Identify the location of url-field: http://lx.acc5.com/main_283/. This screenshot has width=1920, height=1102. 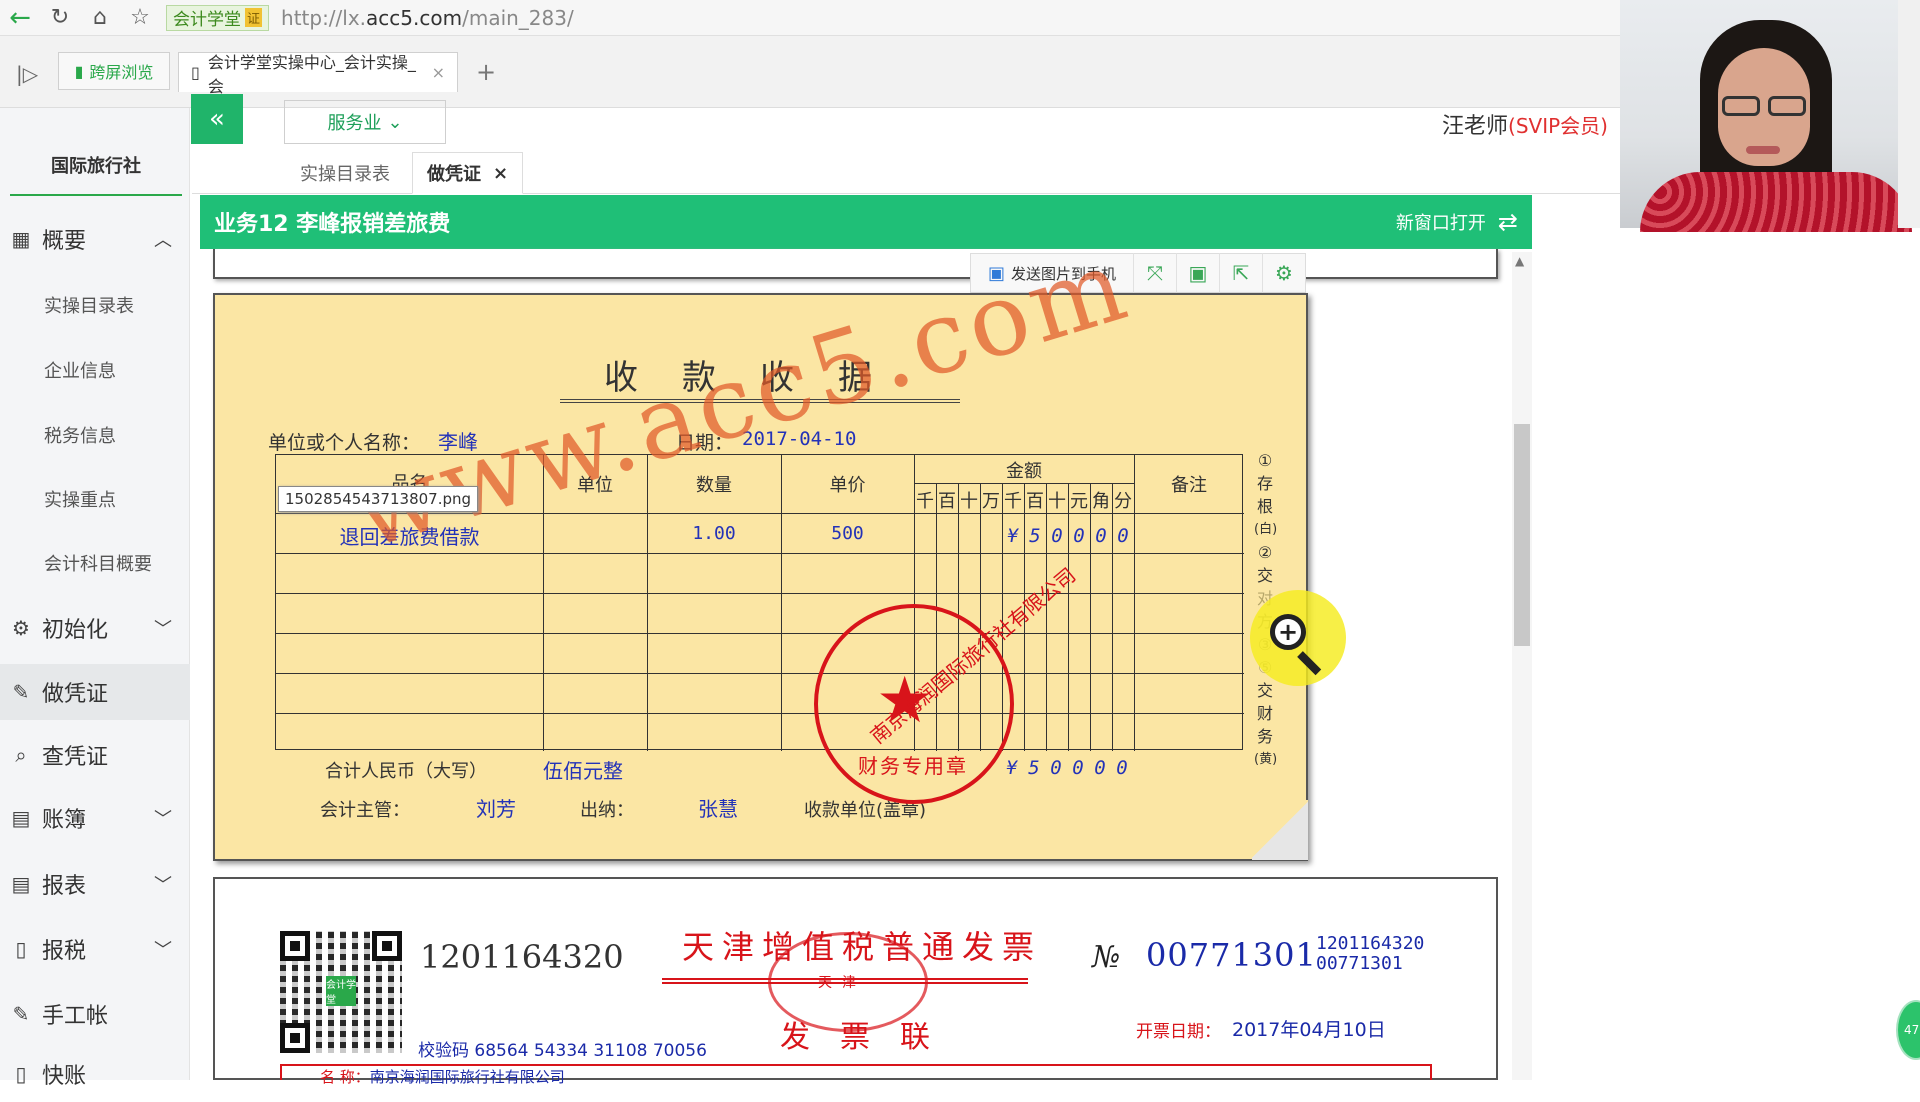
(427, 18).